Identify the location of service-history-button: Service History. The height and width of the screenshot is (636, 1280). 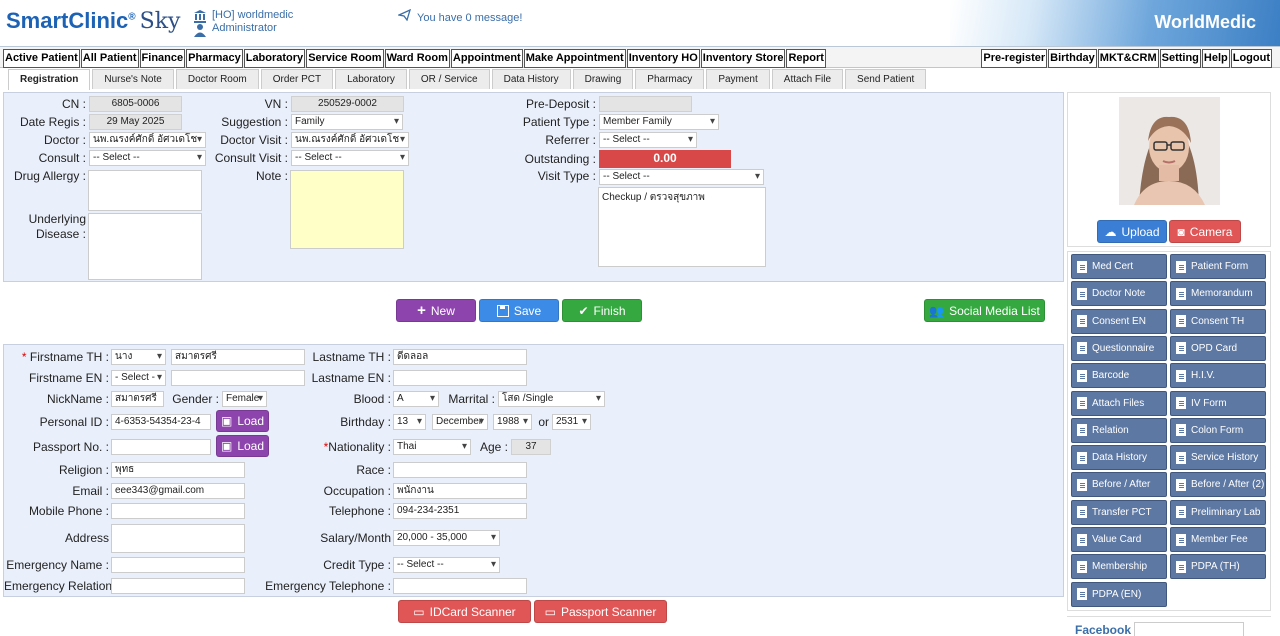
(1218, 458).